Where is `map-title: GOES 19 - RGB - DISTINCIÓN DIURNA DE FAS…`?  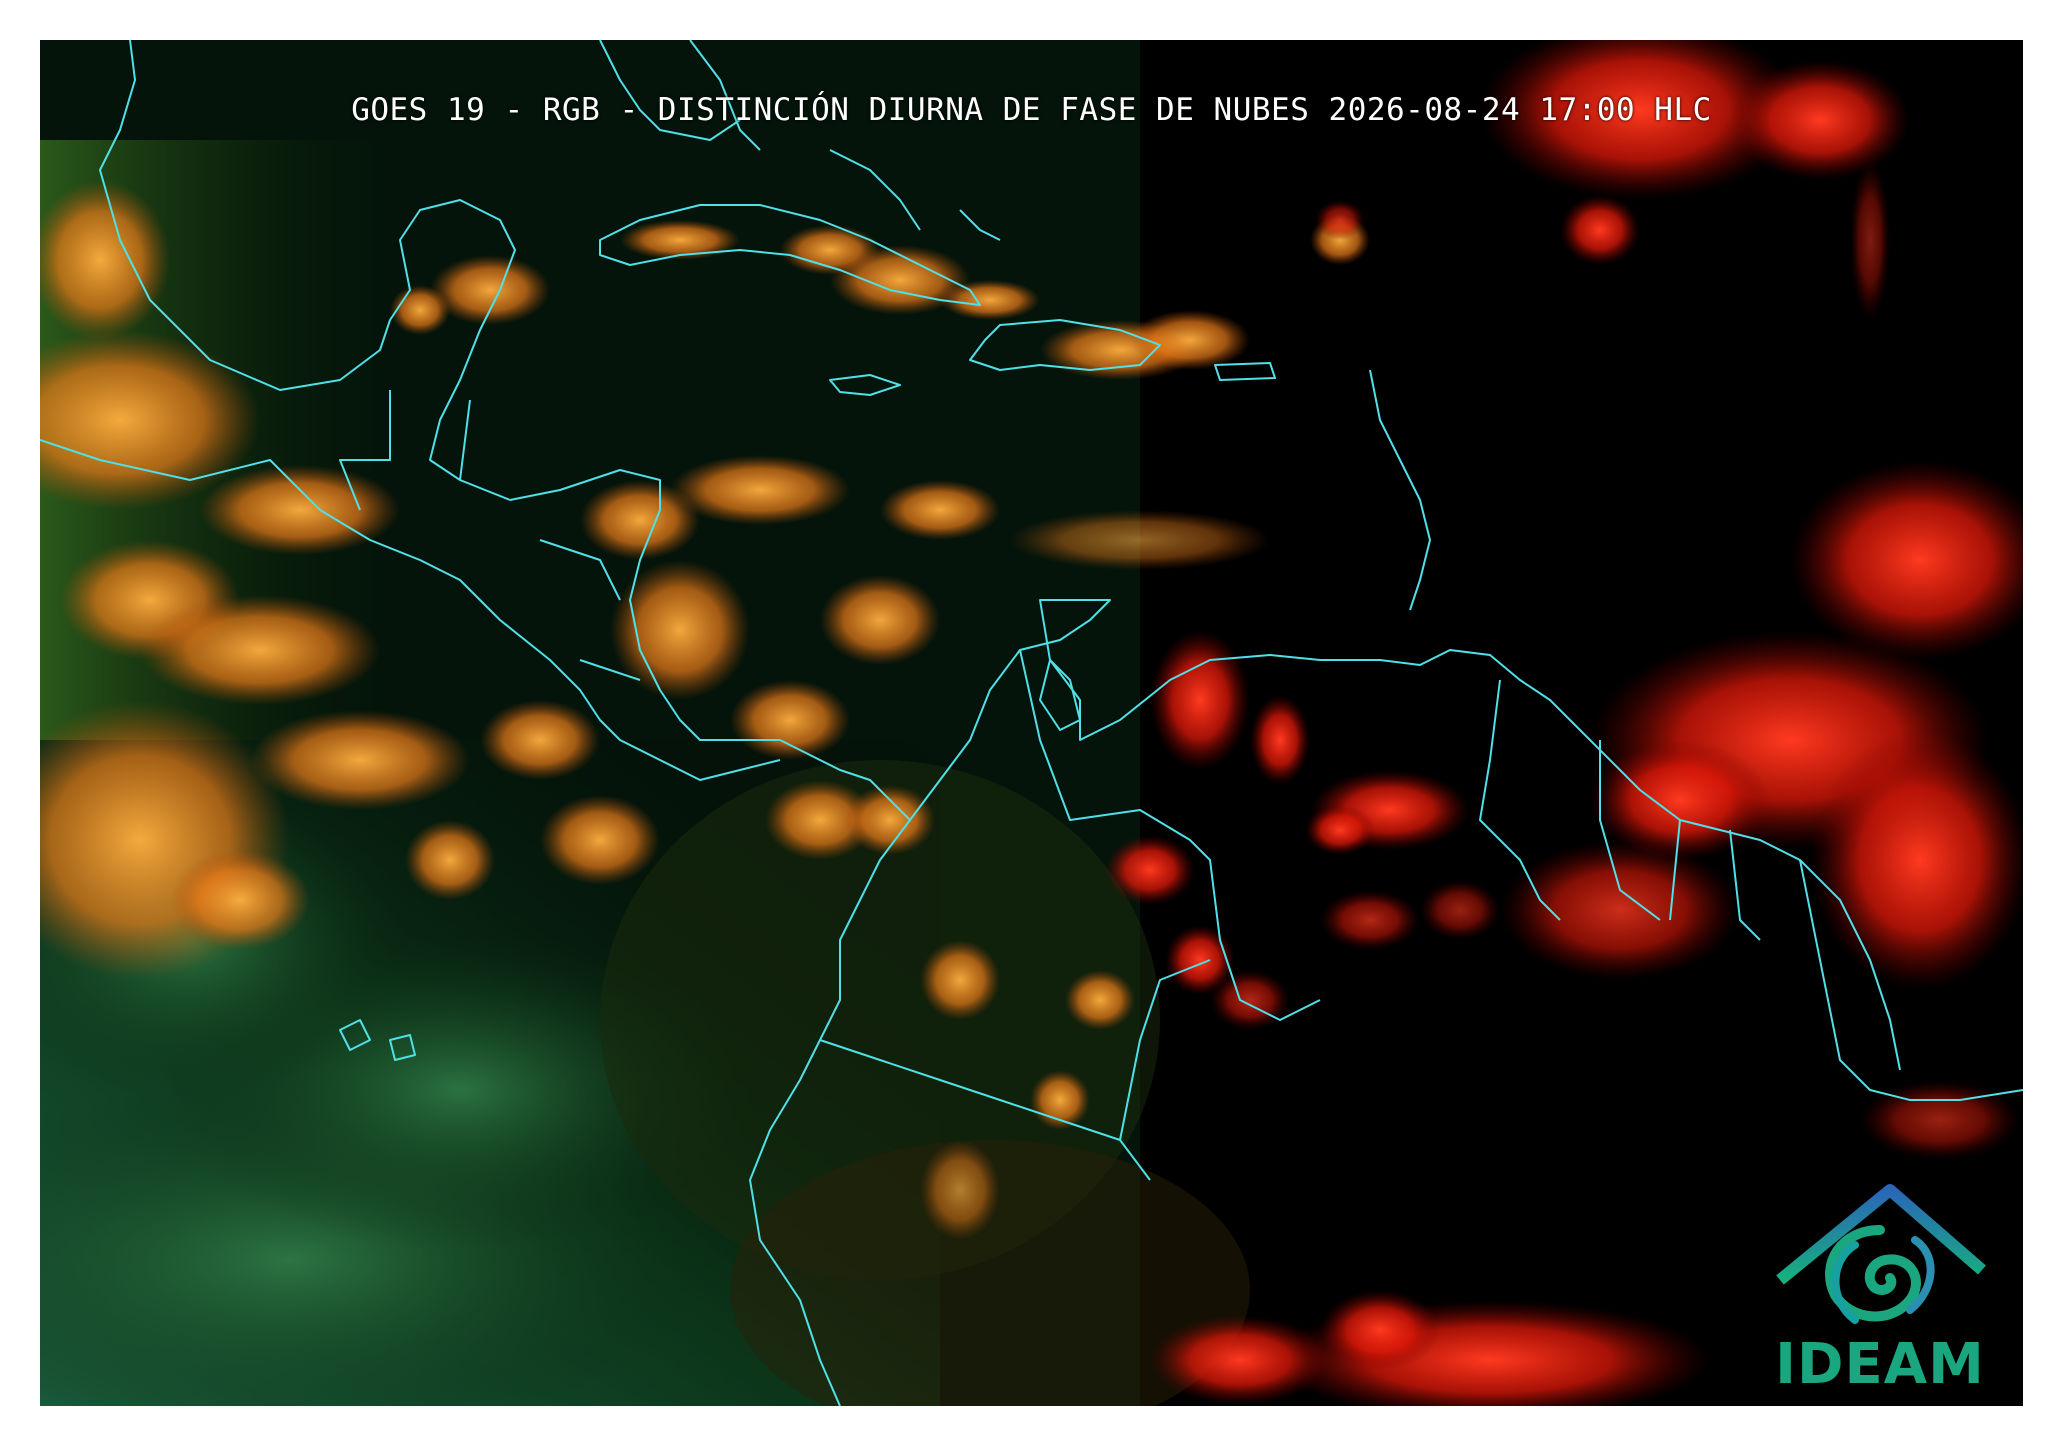 map-title: GOES 19 - RGB - DISTINCIÓN DIURNA DE FAS… is located at coordinates (1031, 110).